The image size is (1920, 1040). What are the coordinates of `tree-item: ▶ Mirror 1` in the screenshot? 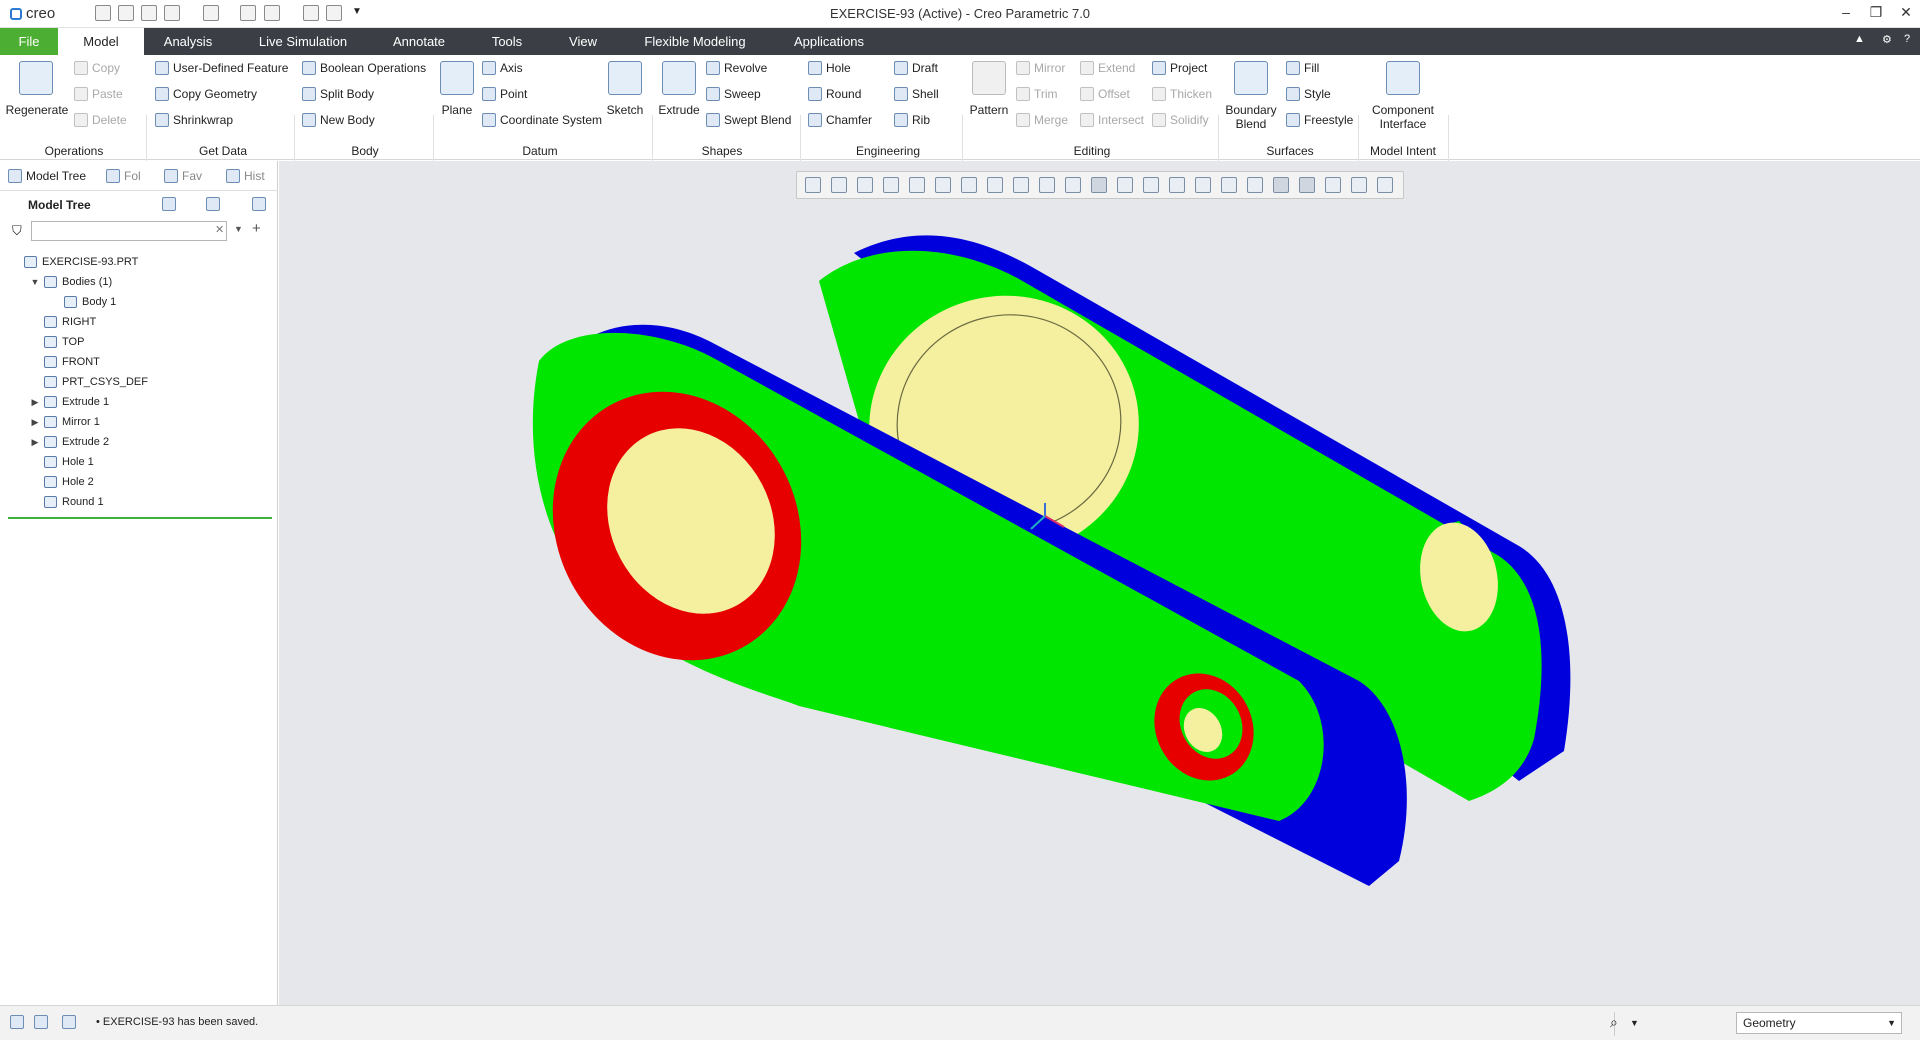 It's located at (50, 422).